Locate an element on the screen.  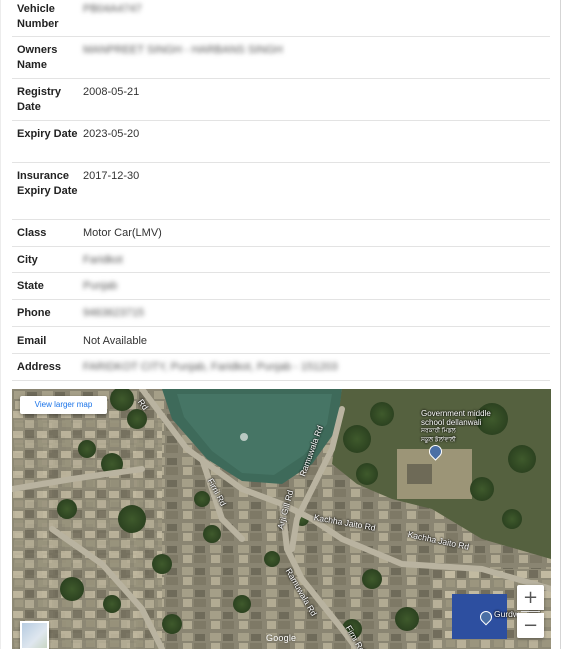
row-label: Address is located at coordinates (39, 367).